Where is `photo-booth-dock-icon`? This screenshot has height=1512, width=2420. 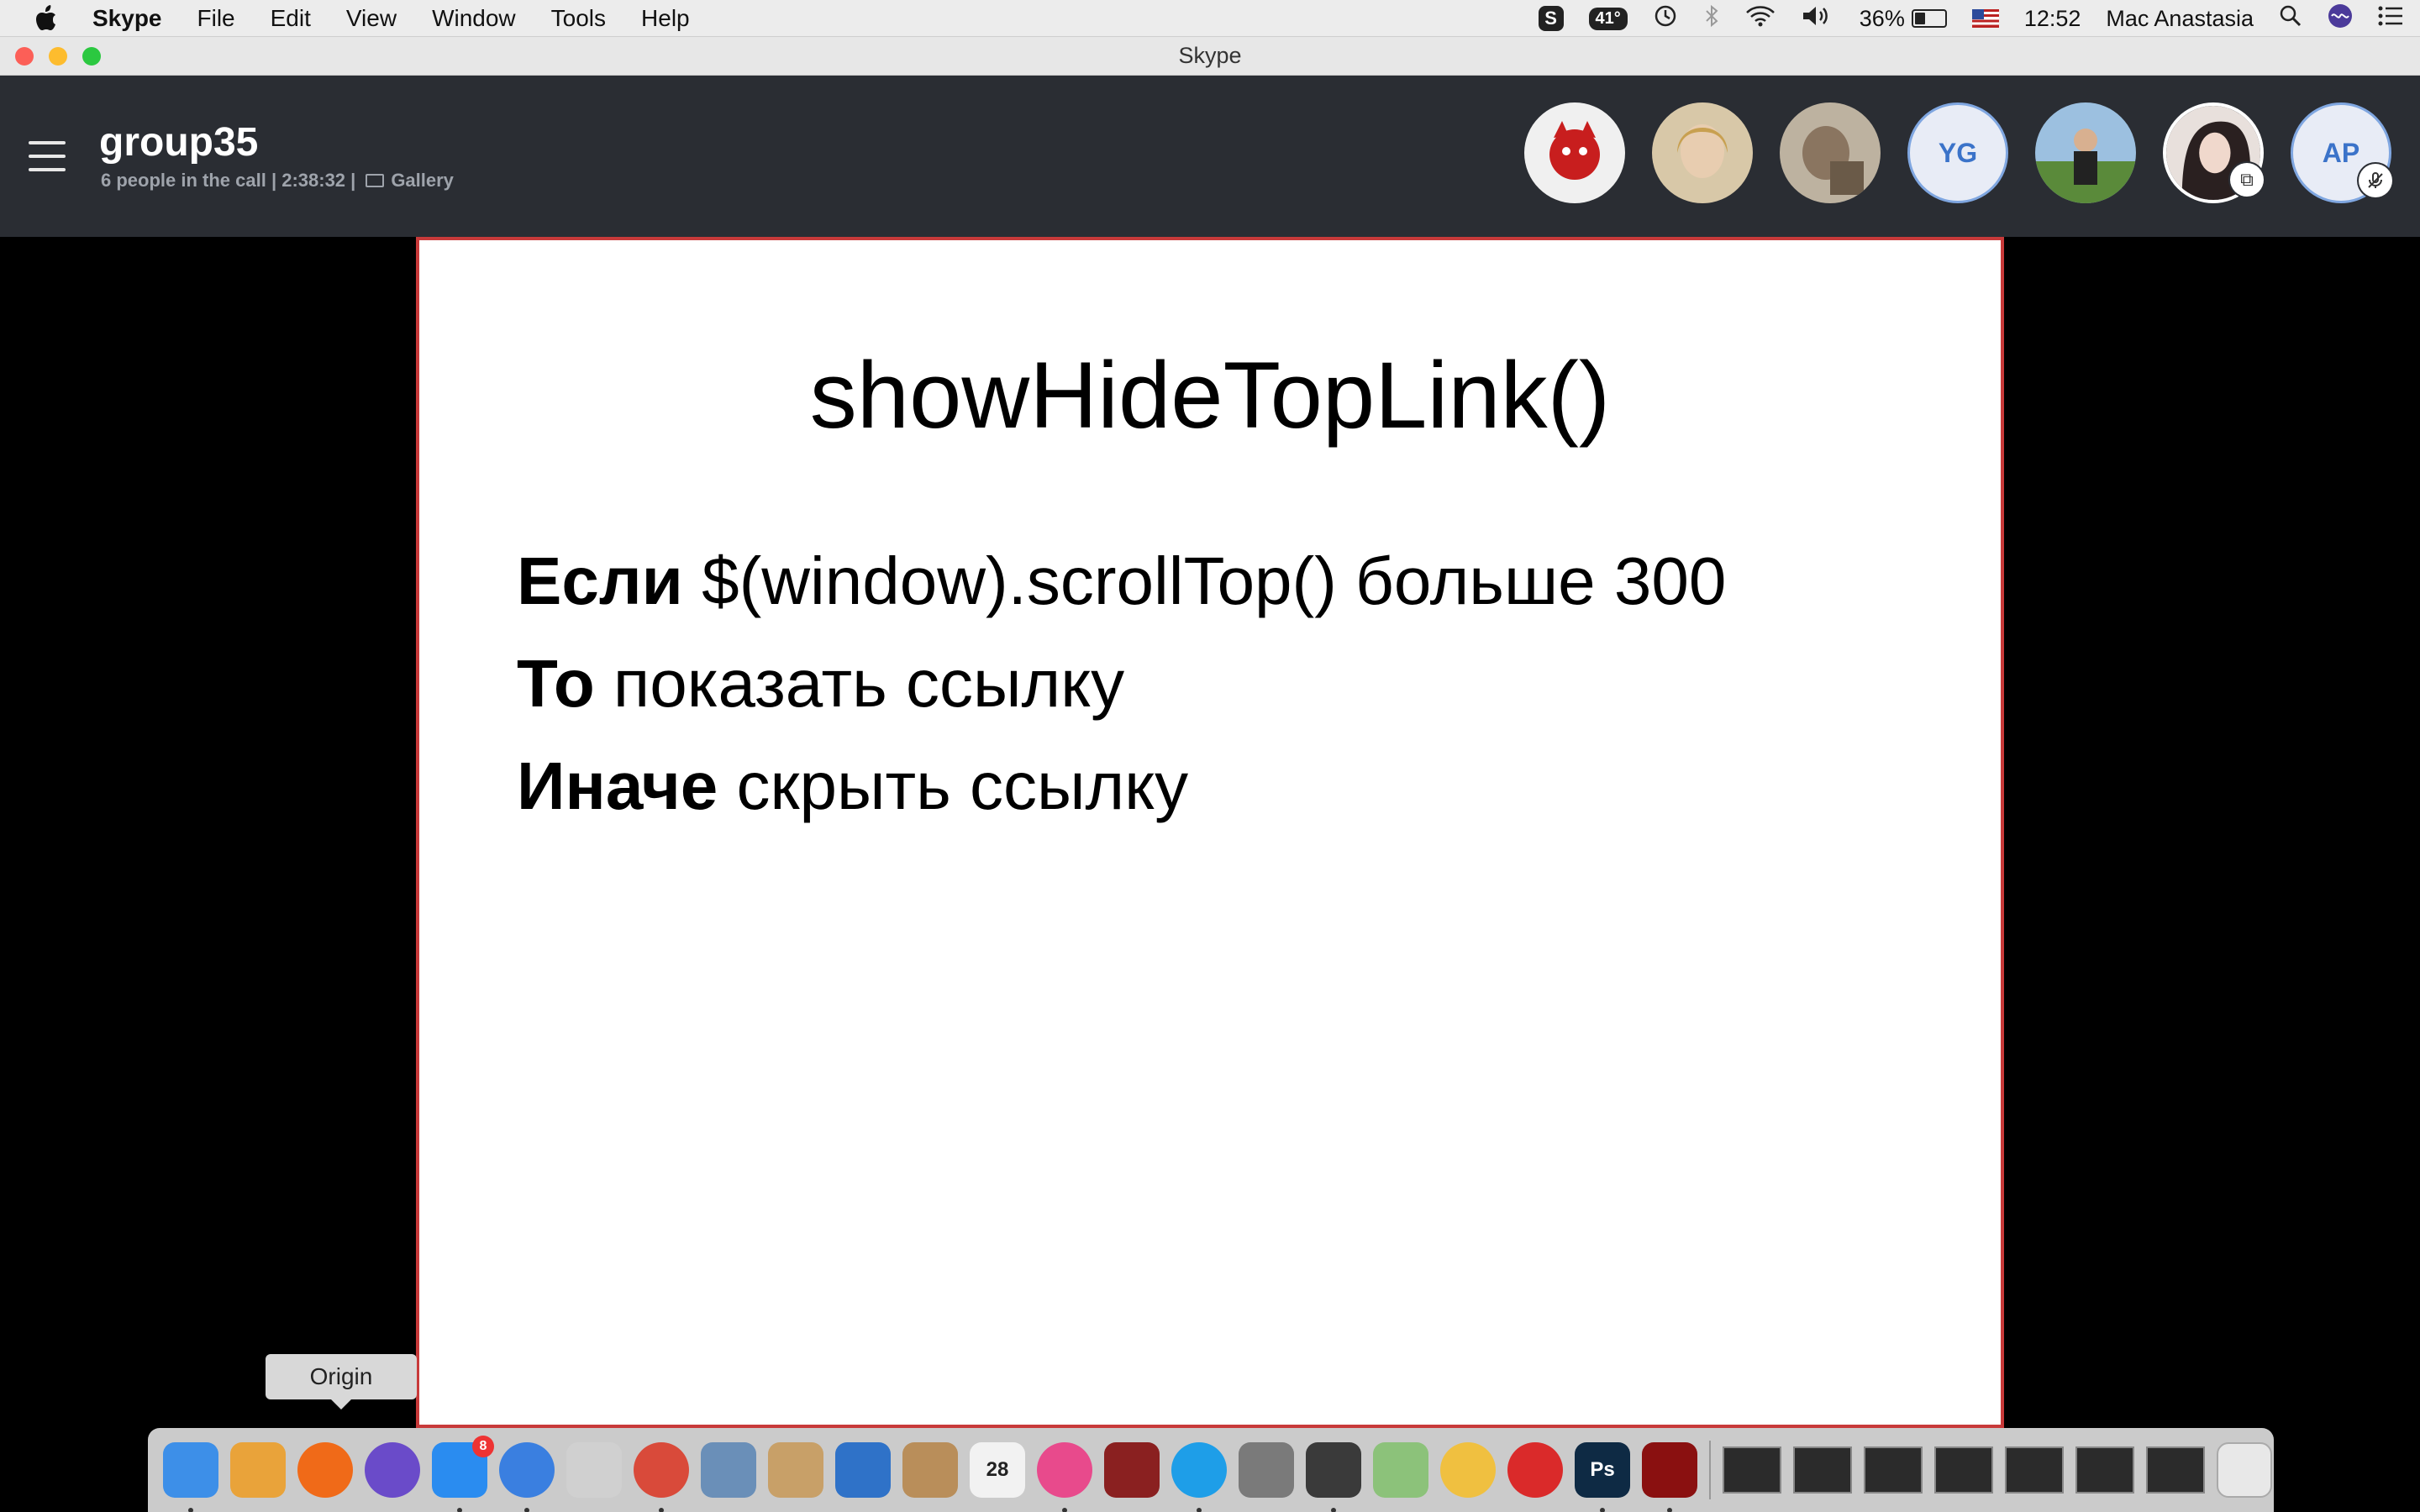 photo-booth-dock-icon is located at coordinates (1132, 1470).